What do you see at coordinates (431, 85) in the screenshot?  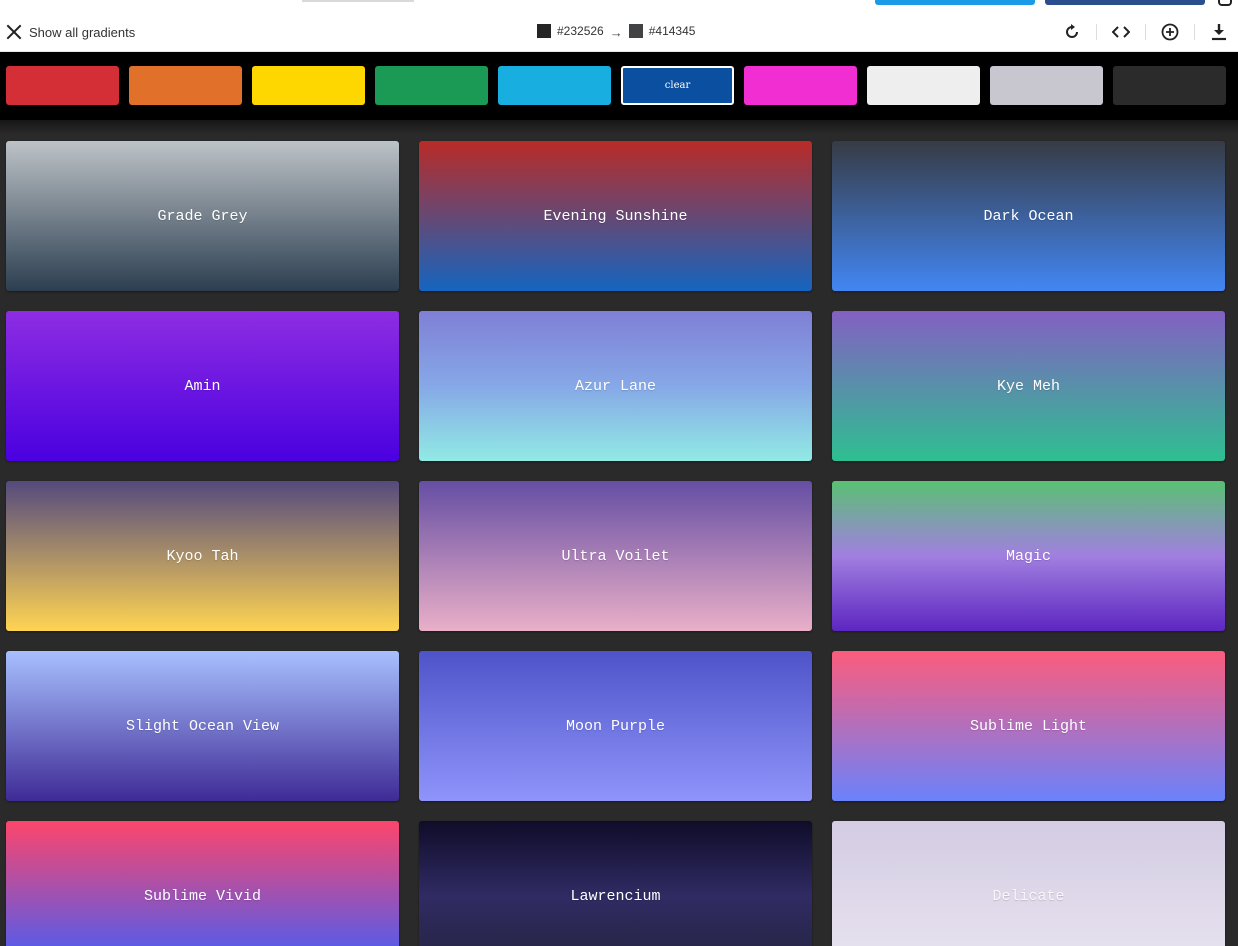 I see `color-filter-green` at bounding box center [431, 85].